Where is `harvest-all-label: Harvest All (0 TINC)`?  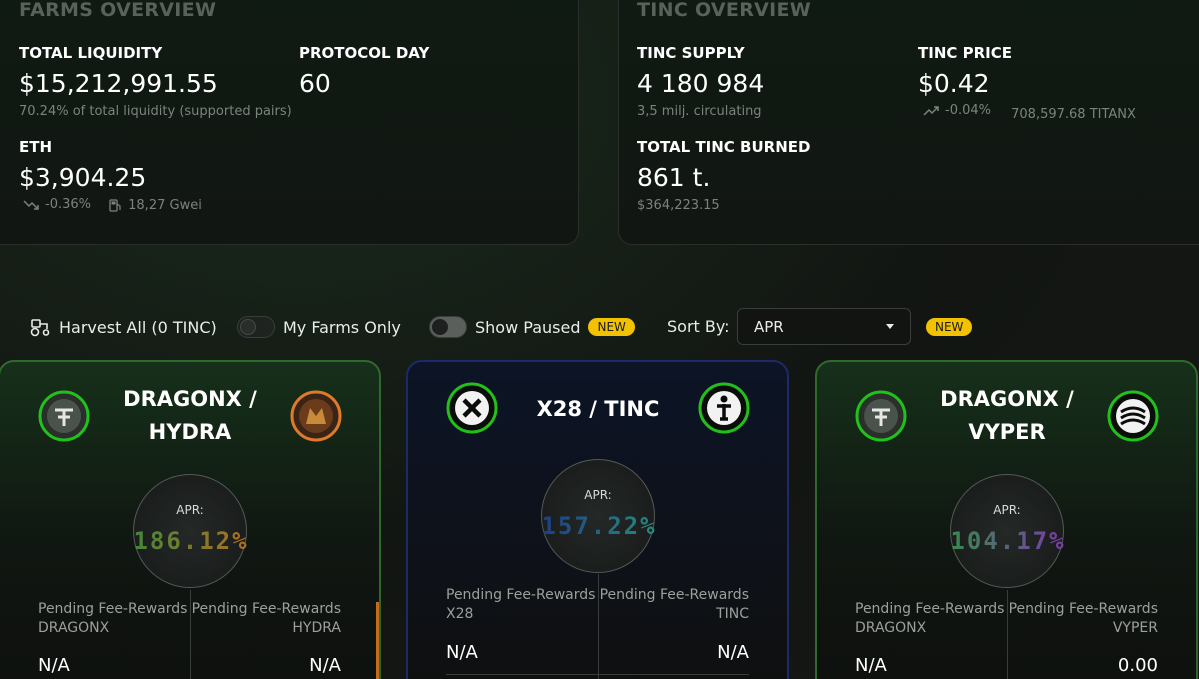
harvest-all-label: Harvest All (0 TINC) is located at coordinates (138, 327).